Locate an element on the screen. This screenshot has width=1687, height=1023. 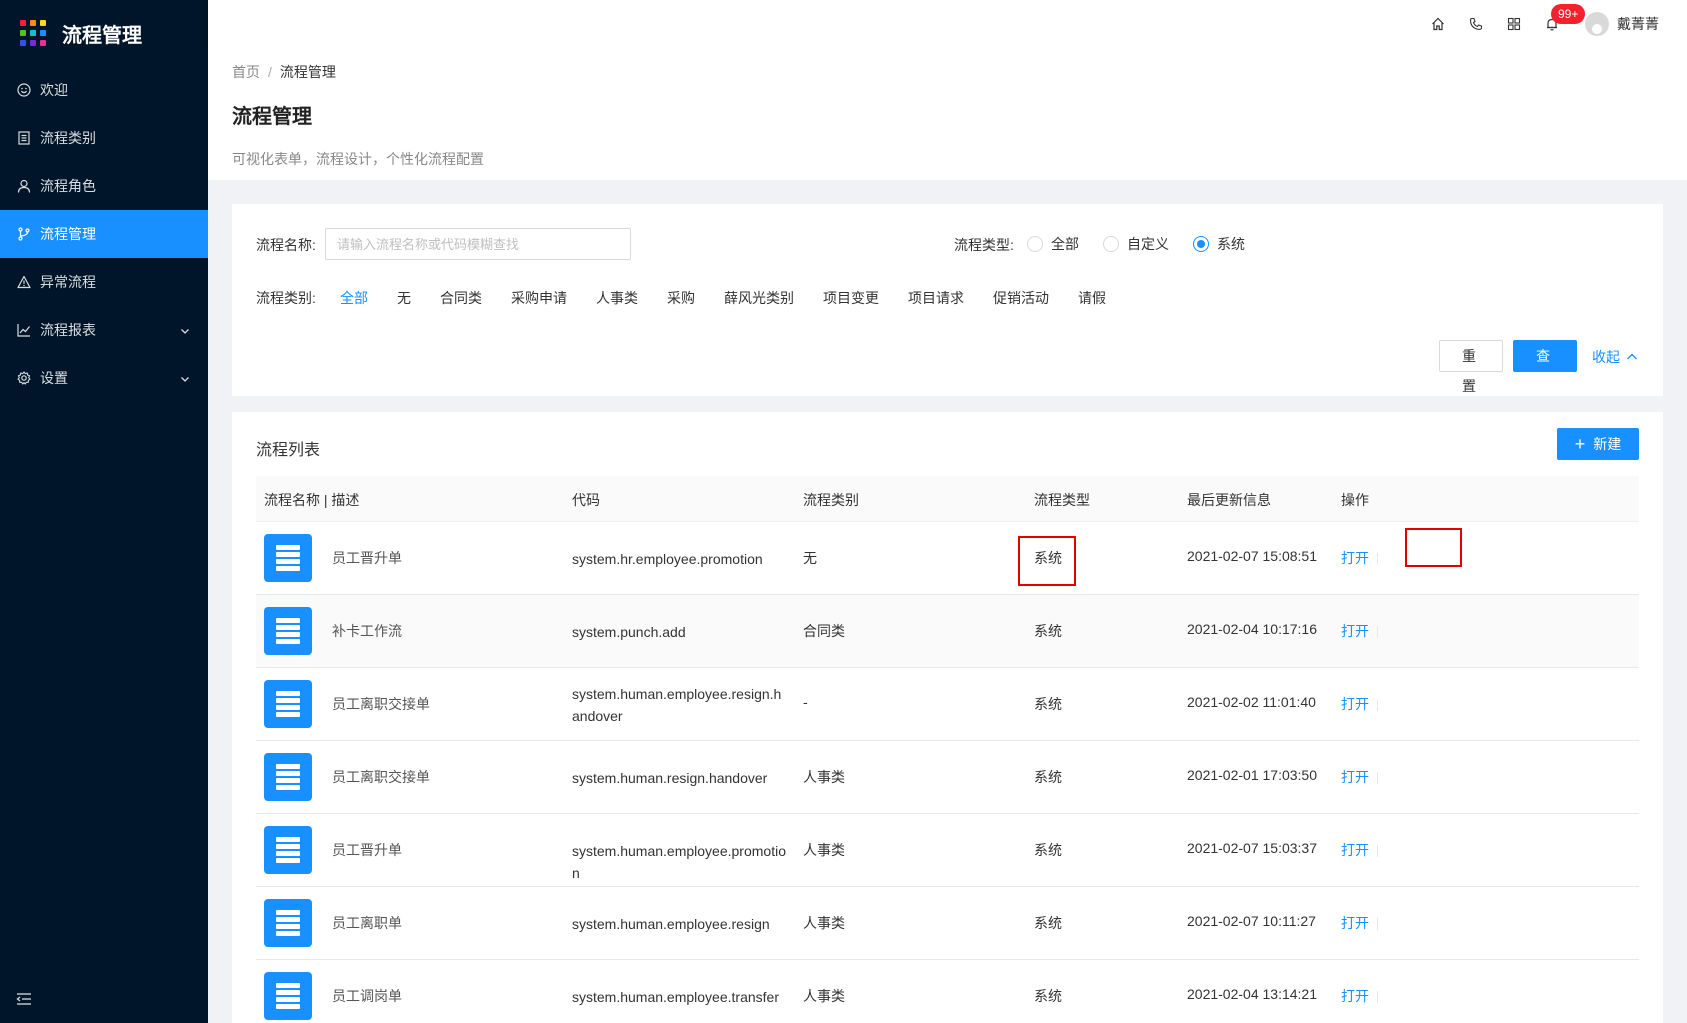
action-cell: 打开 is located at coordinates (1359, 923).